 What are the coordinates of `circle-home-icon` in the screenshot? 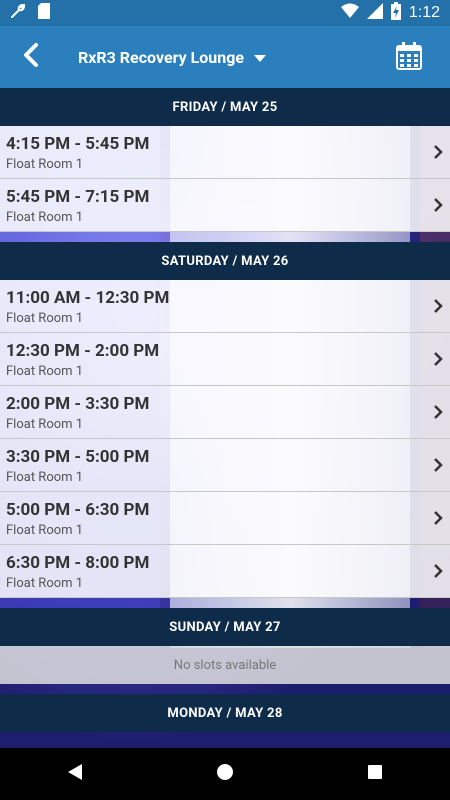 It's located at (225, 774).